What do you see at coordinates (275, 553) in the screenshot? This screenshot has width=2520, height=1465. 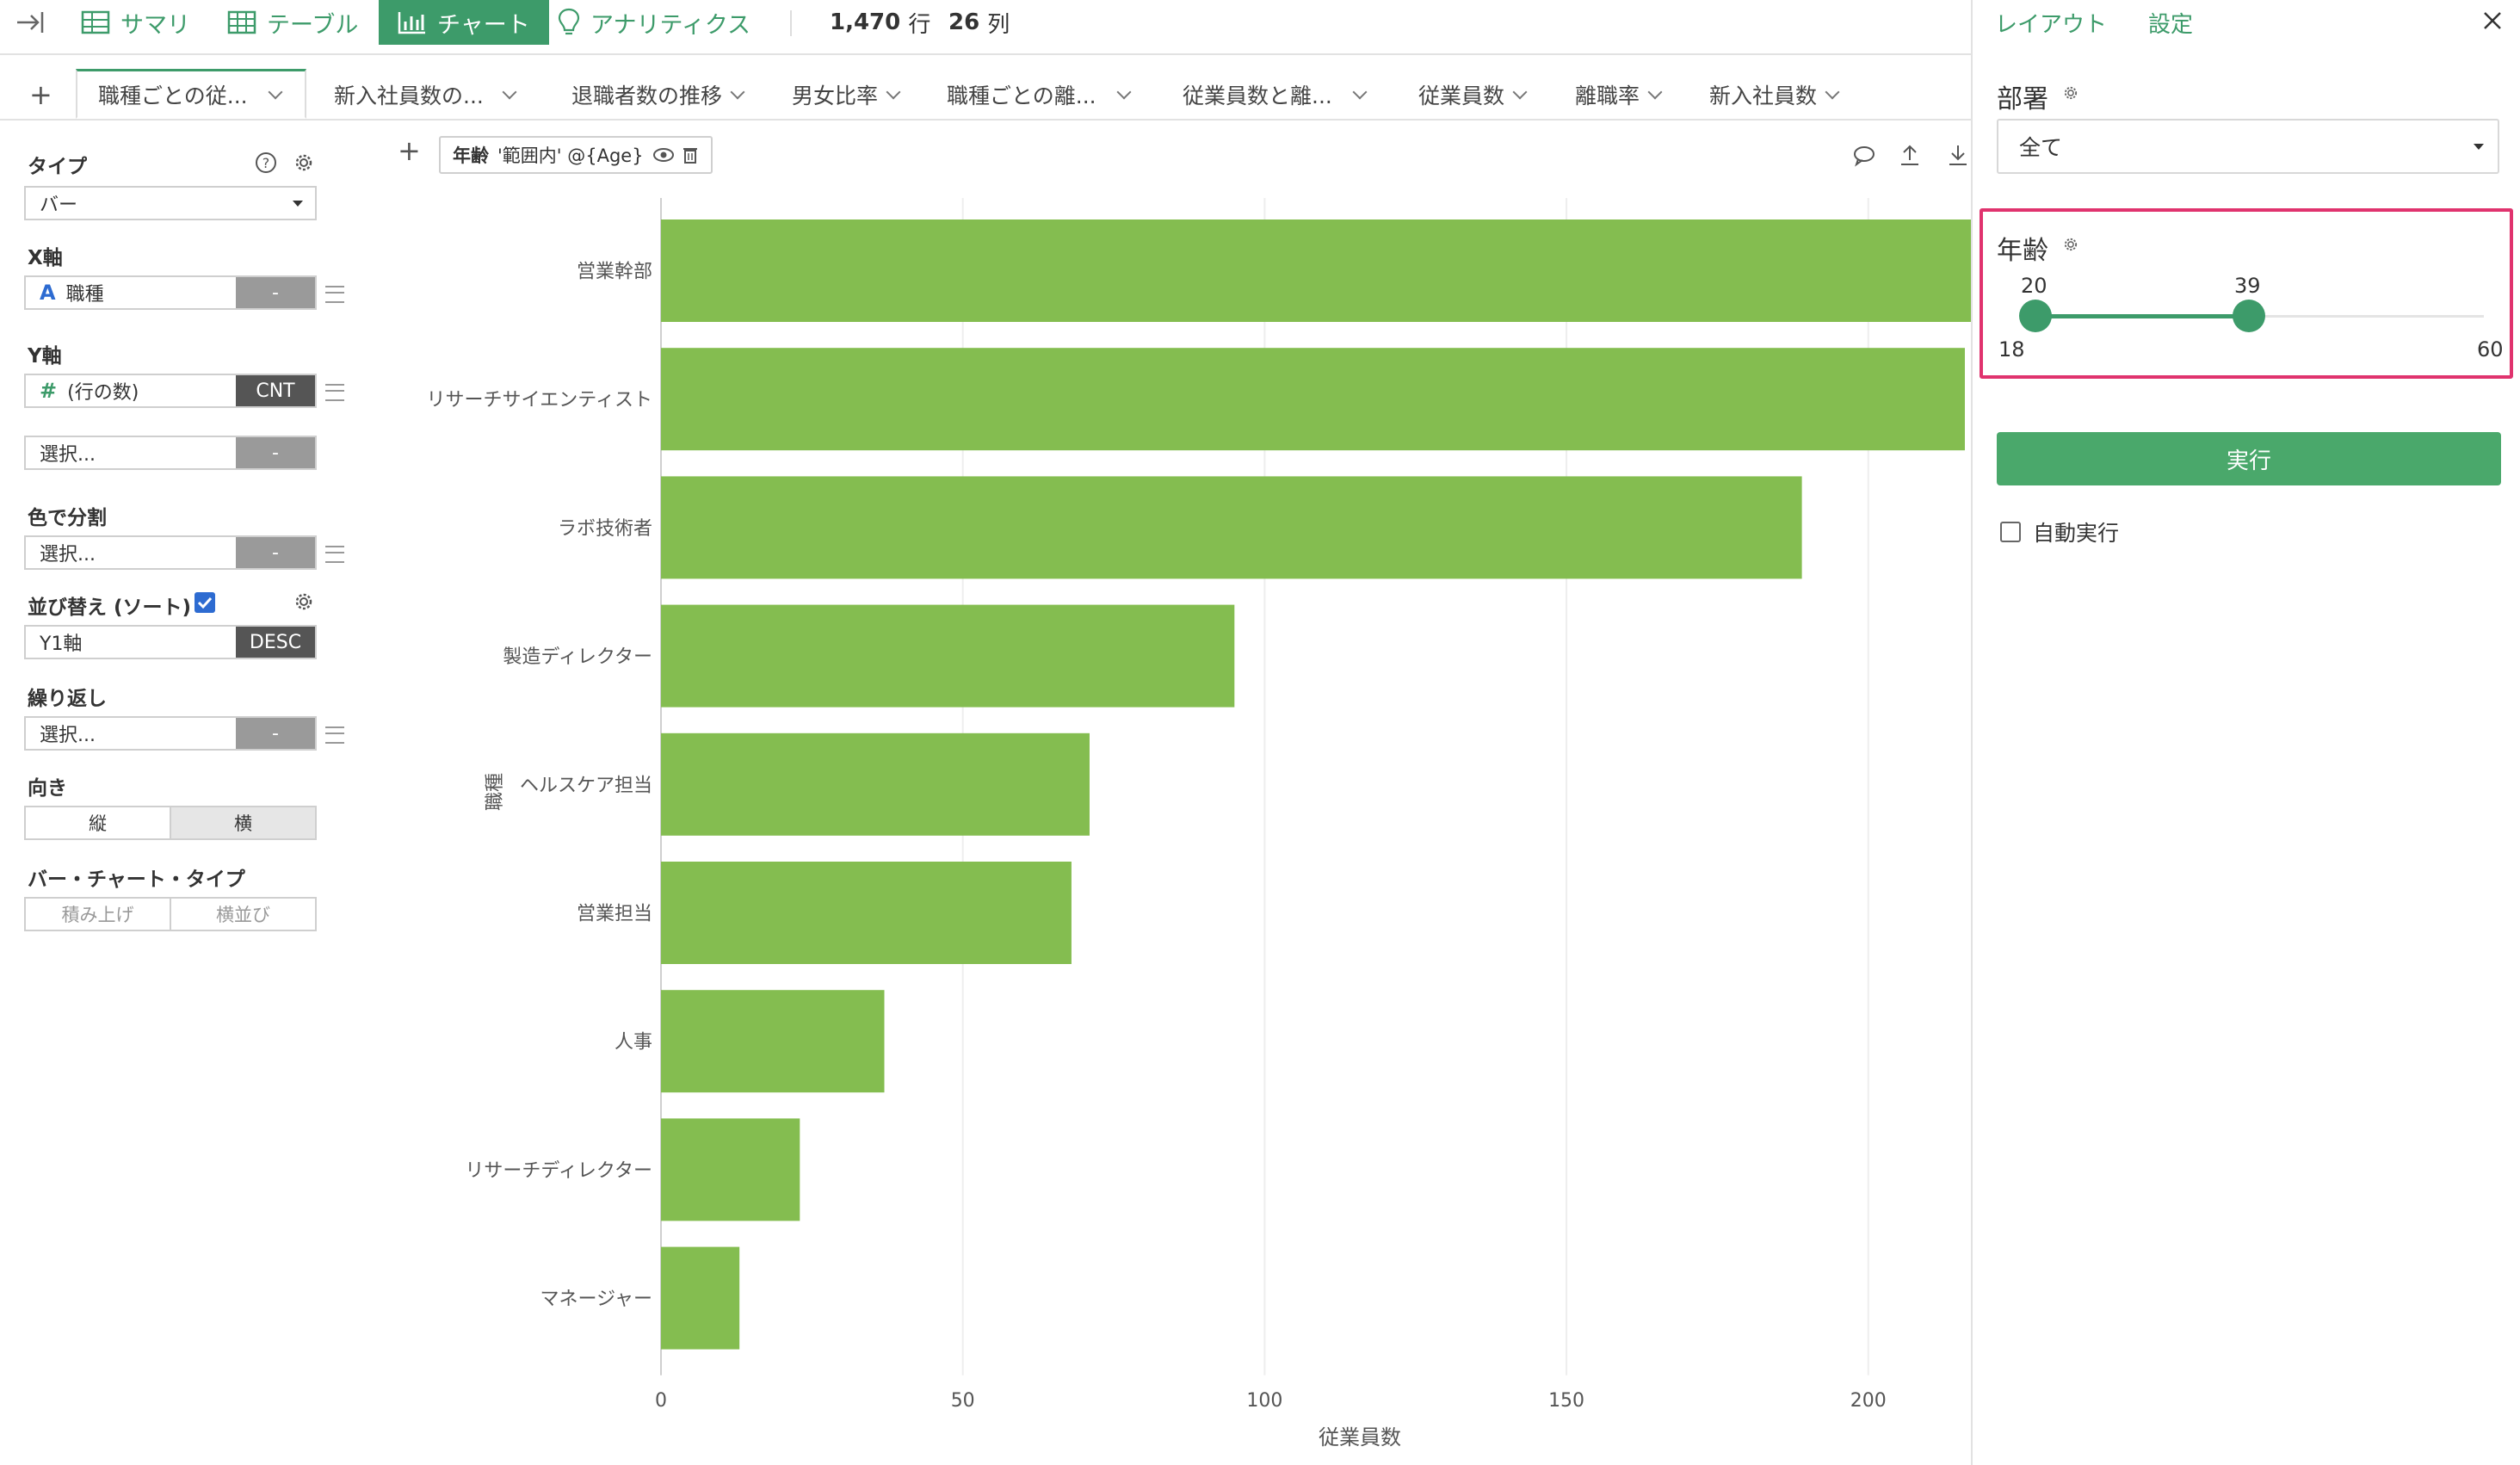 I see `color-split-button: -` at bounding box center [275, 553].